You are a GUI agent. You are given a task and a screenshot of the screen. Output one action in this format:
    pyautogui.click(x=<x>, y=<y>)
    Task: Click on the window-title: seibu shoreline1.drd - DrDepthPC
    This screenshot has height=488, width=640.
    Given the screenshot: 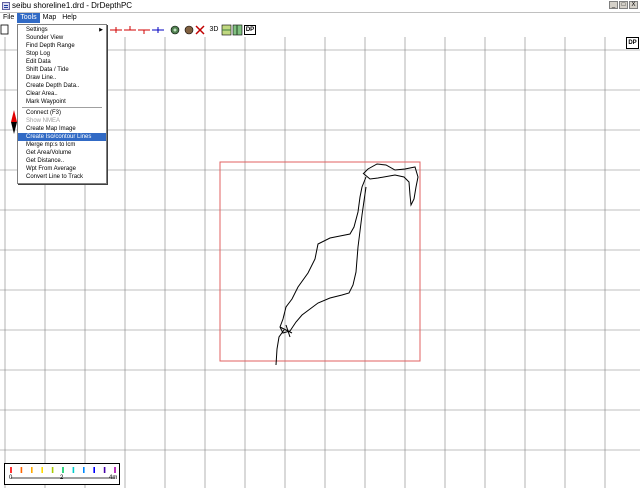 What is the action you would take?
    pyautogui.click(x=72, y=5)
    